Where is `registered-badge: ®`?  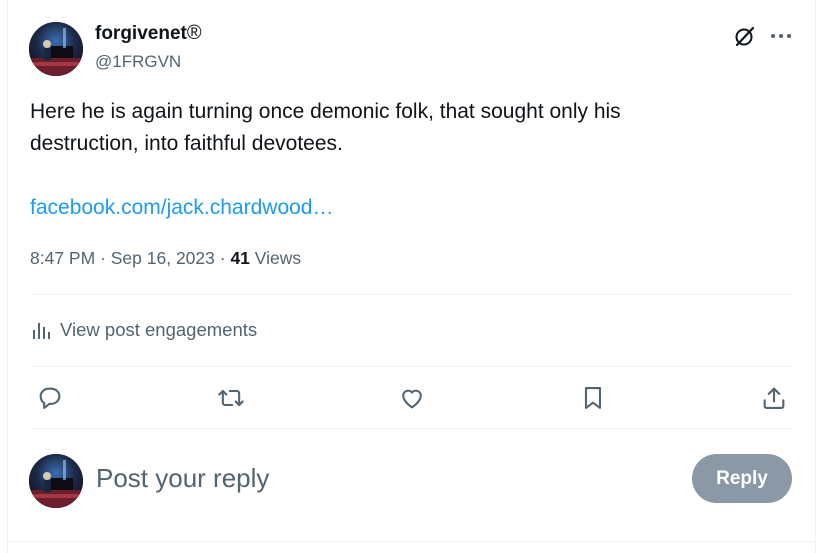
registered-badge: ® is located at coordinates (194, 33).